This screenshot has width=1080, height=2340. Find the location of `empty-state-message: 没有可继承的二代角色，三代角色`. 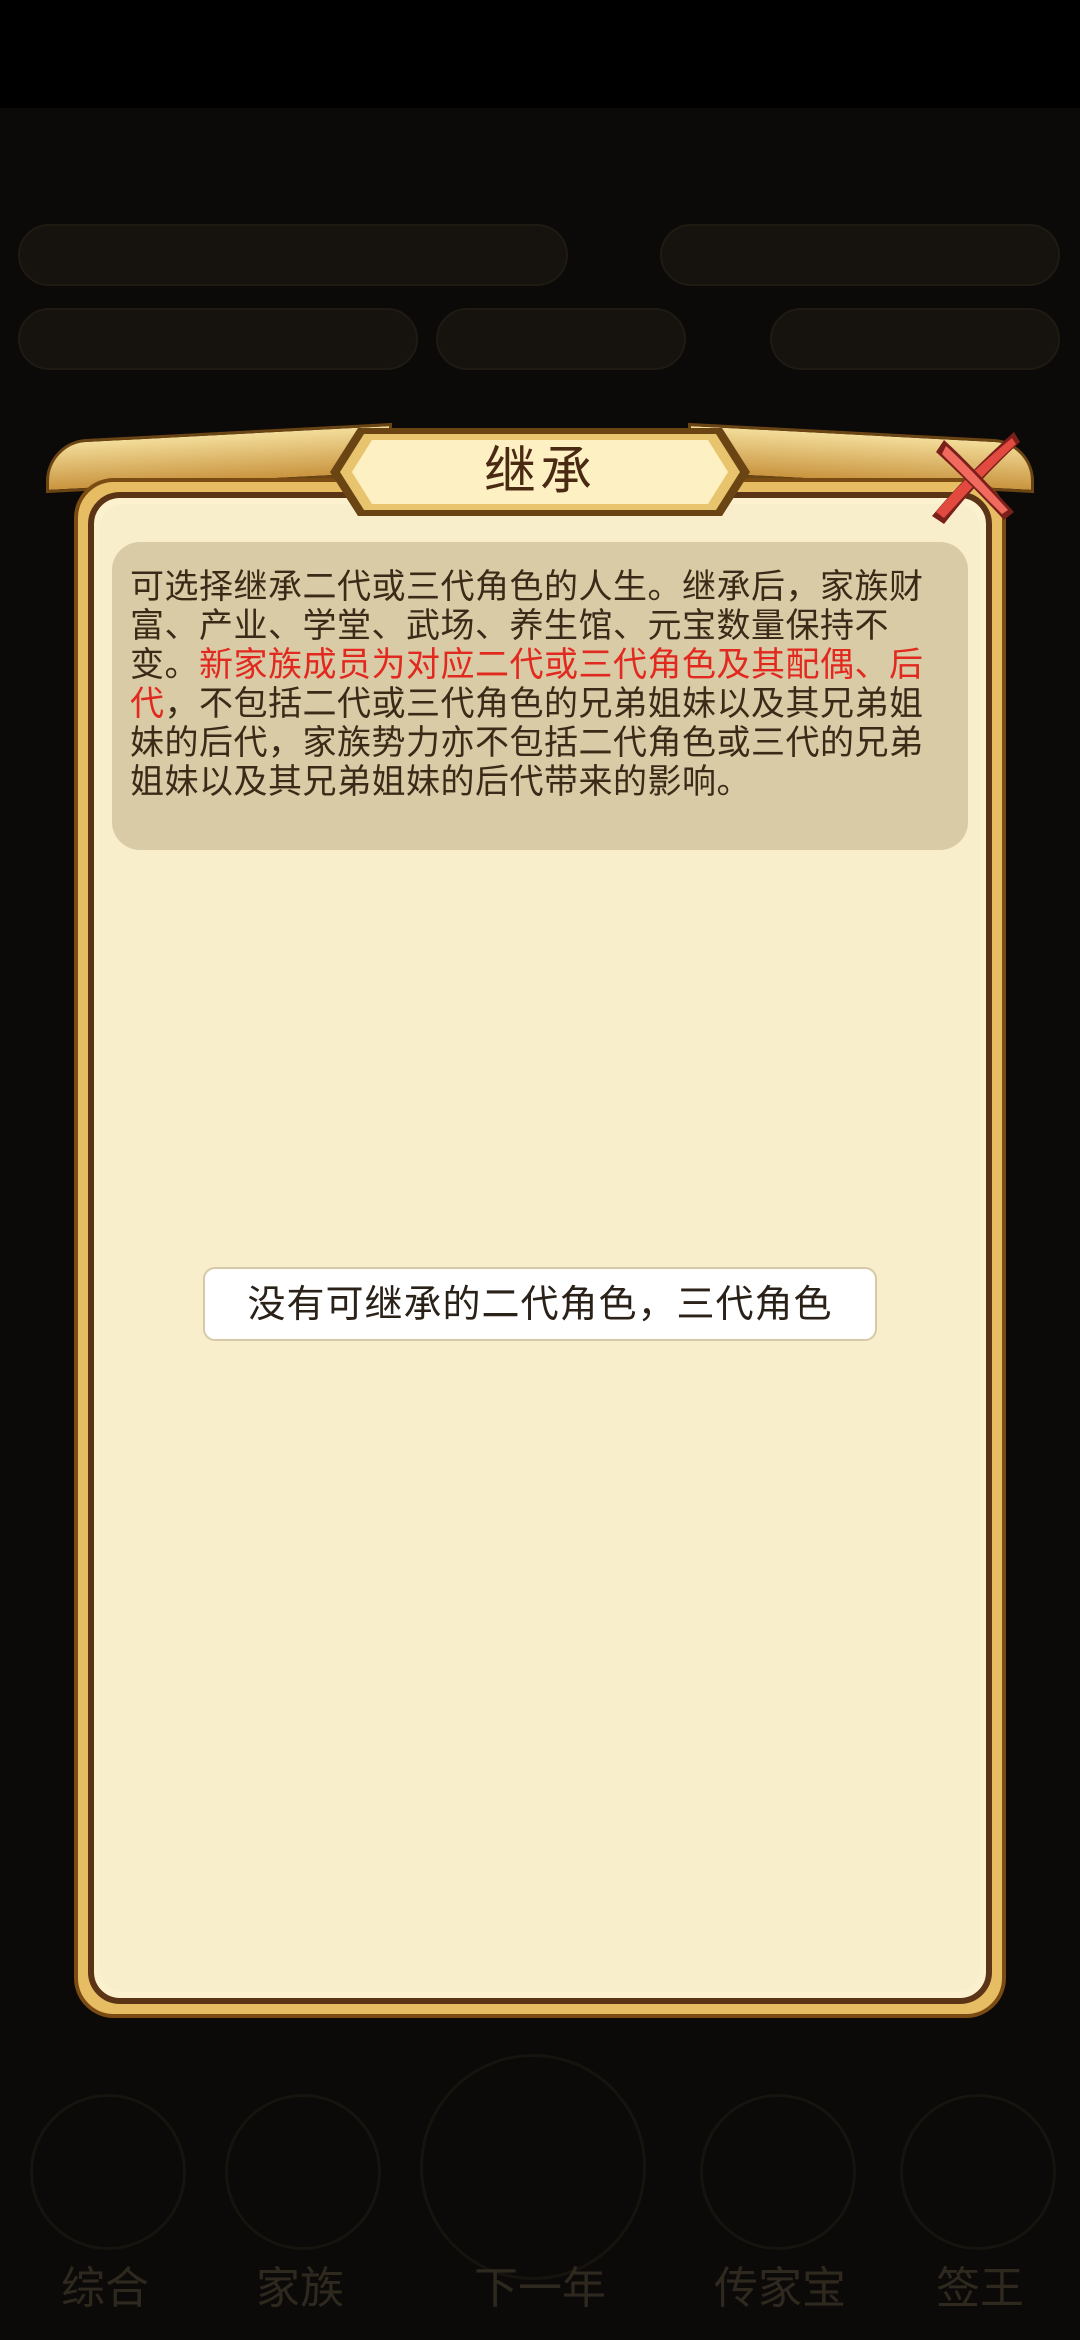

empty-state-message: 没有可继承的二代角色，三代角色 is located at coordinates (540, 1304).